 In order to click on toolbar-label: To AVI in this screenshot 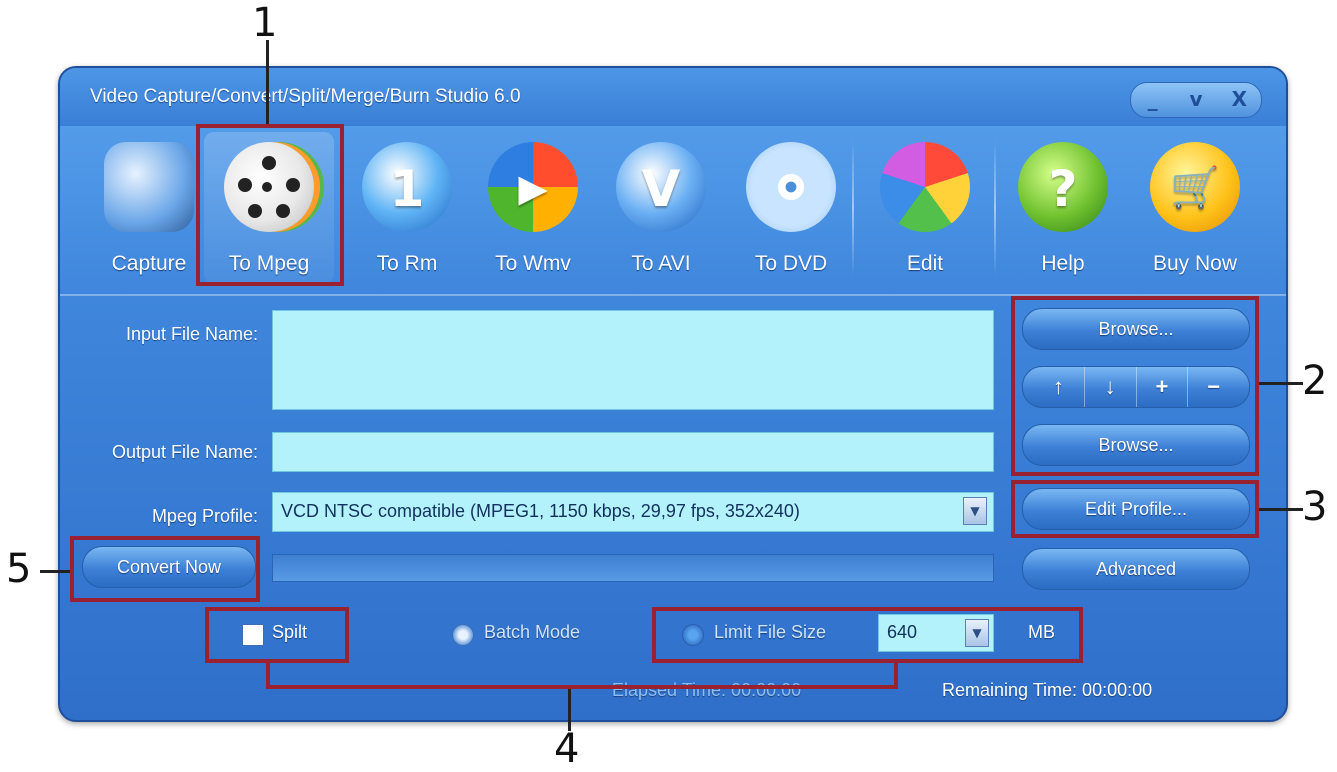, I will do `click(661, 263)`.